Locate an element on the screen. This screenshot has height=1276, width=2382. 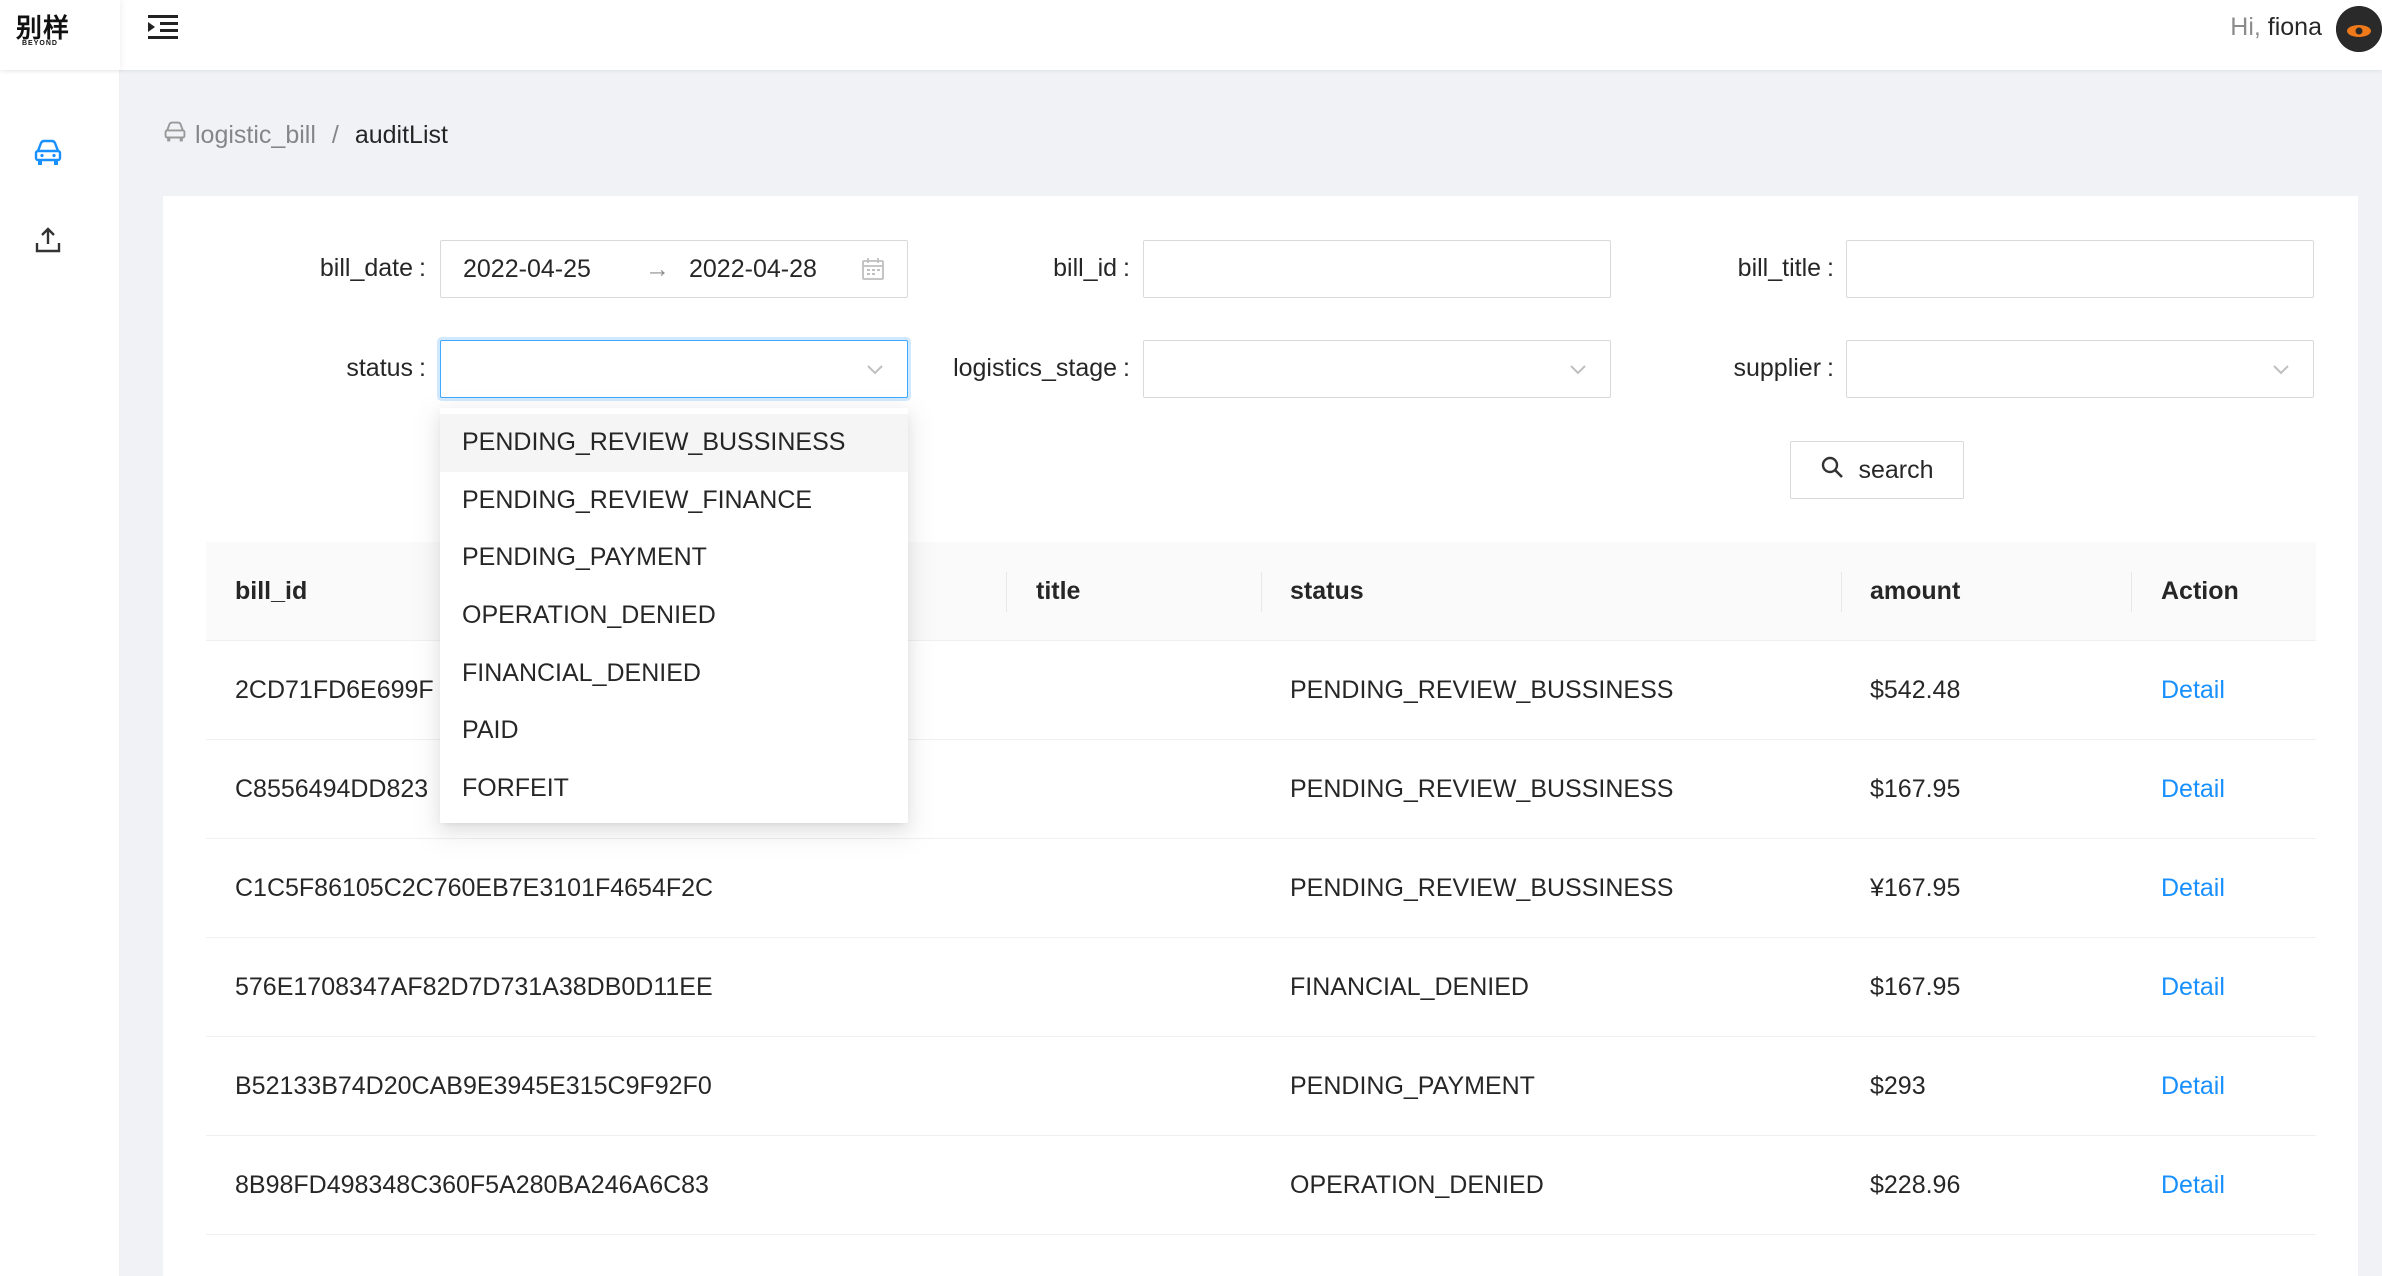
sidebar is located at coordinates (60, 673).